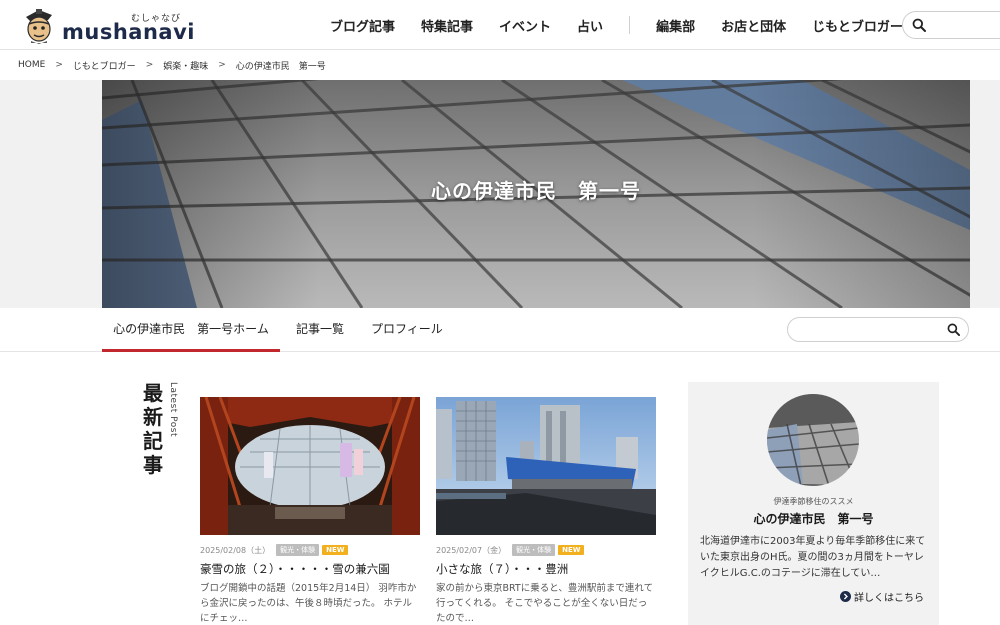 Image resolution: width=1000 pixels, height=625 pixels. I want to click on nav-fortune: 占い, so click(590, 25).